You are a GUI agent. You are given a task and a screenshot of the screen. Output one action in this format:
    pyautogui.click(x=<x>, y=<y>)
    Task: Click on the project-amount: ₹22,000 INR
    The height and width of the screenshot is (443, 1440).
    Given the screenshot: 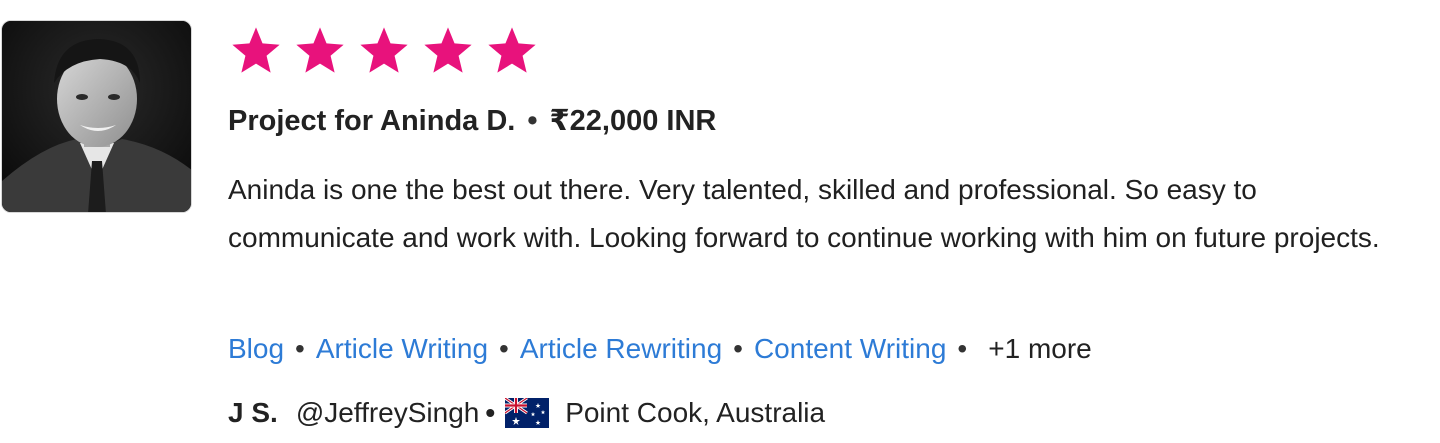 What is the action you would take?
    pyautogui.click(x=633, y=121)
    